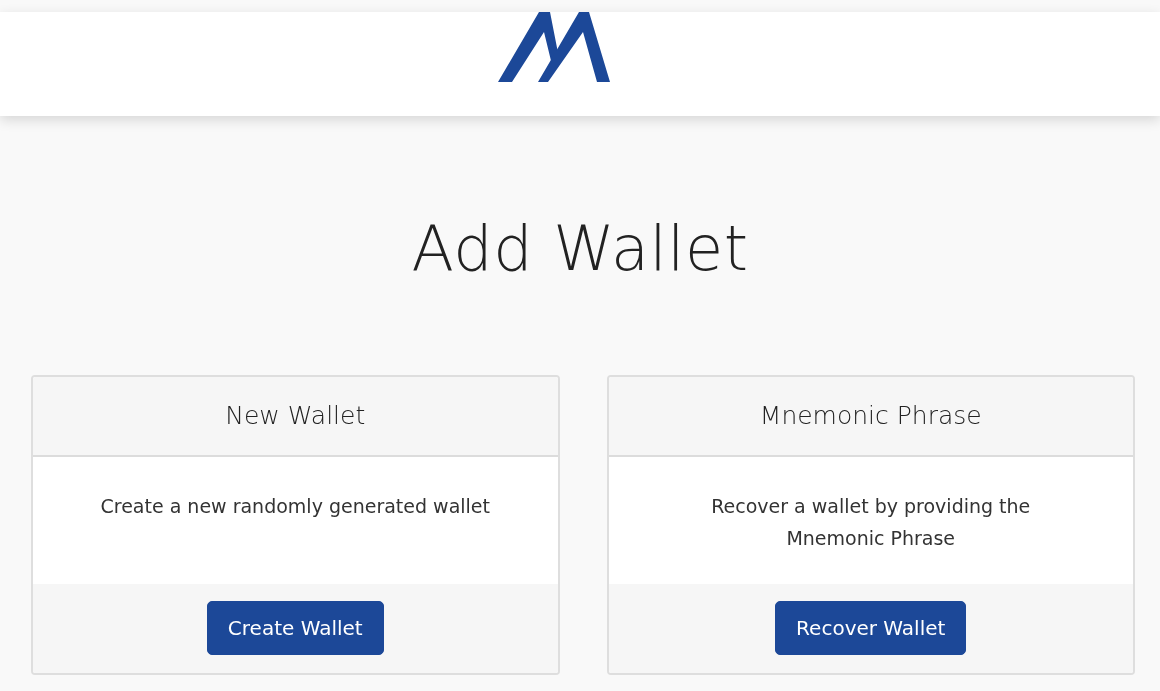 The image size is (1160, 691). What do you see at coordinates (871, 522) in the screenshot?
I see `card-description: Recover a wallet by providing the Mnemonic Phrase` at bounding box center [871, 522].